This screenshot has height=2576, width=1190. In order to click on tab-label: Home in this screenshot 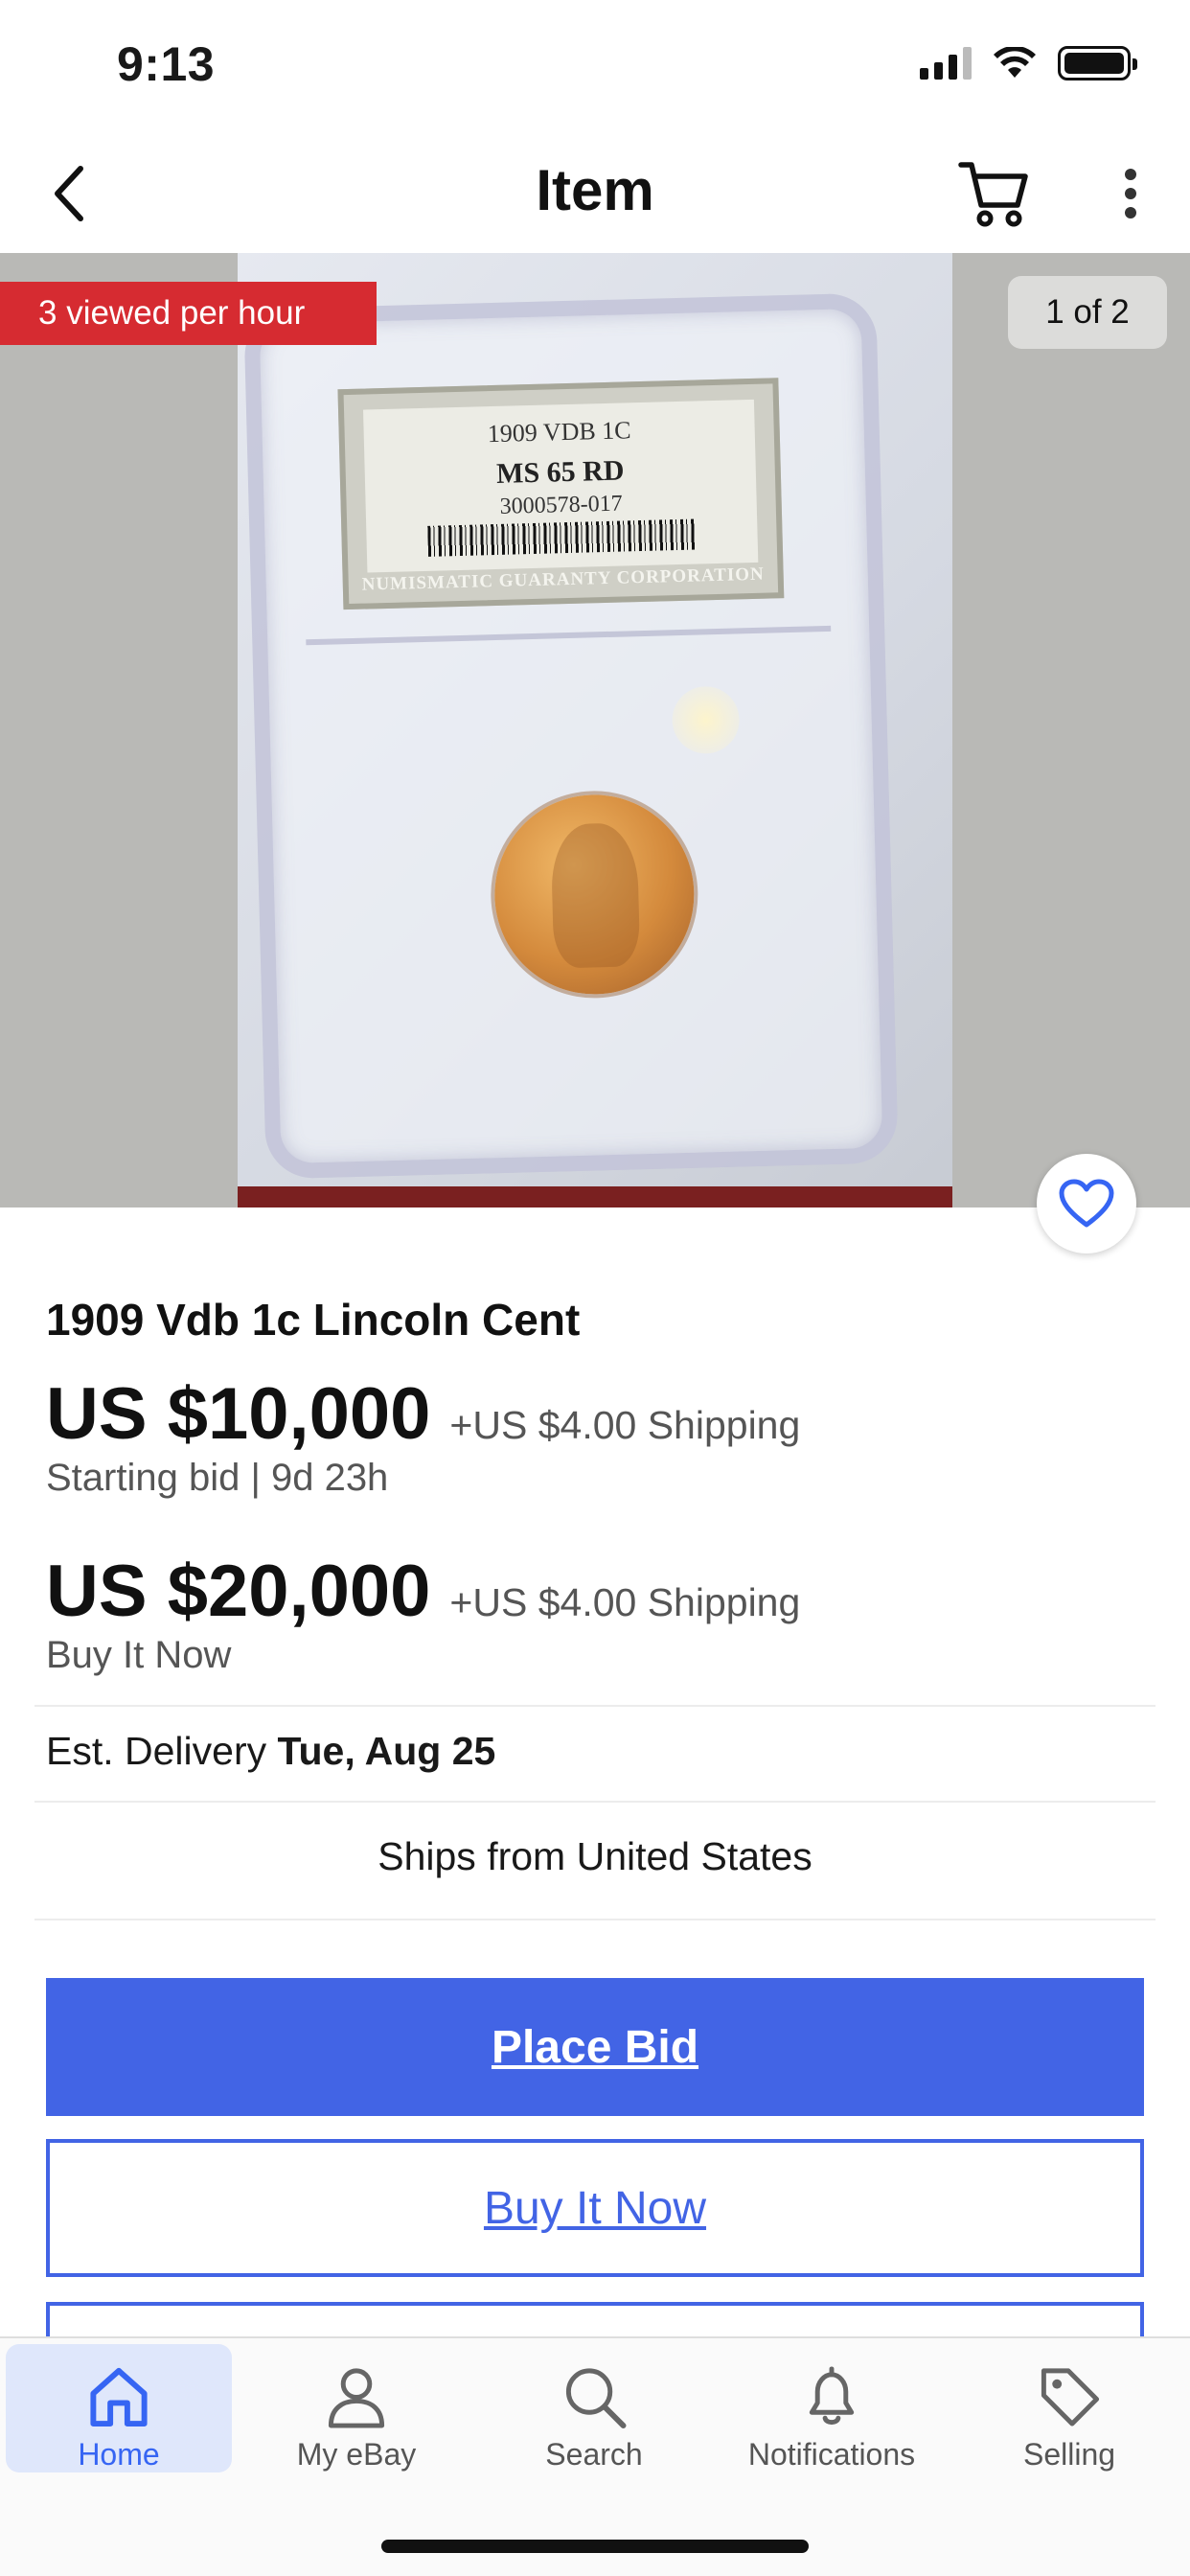, I will do `click(119, 2454)`.